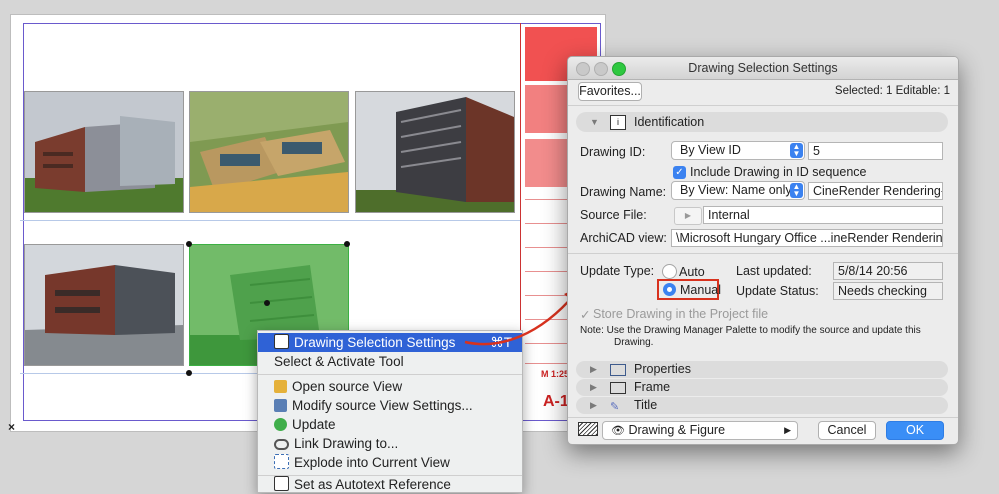 The width and height of the screenshot is (999, 494). I want to click on scale-label: M 1:25, so click(555, 374).